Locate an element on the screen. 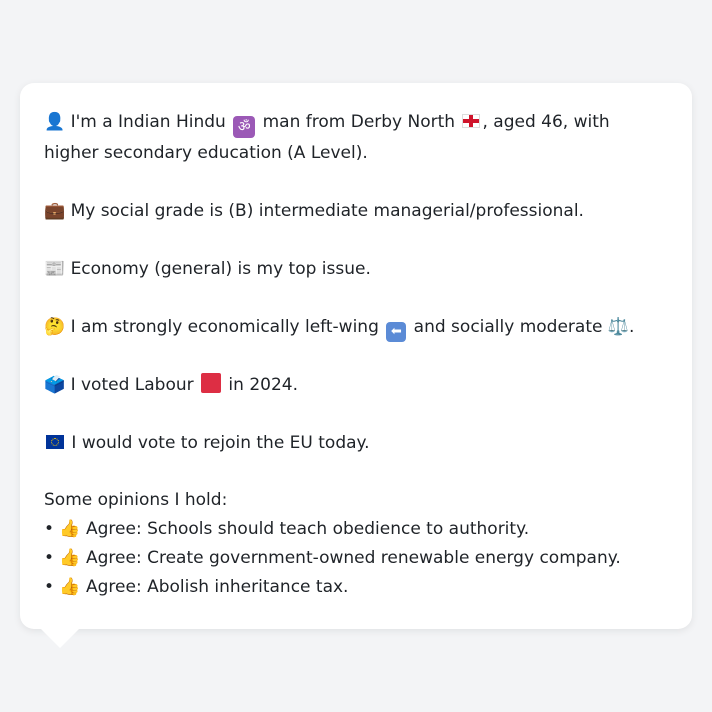  england-flag-icon is located at coordinates (471, 121).